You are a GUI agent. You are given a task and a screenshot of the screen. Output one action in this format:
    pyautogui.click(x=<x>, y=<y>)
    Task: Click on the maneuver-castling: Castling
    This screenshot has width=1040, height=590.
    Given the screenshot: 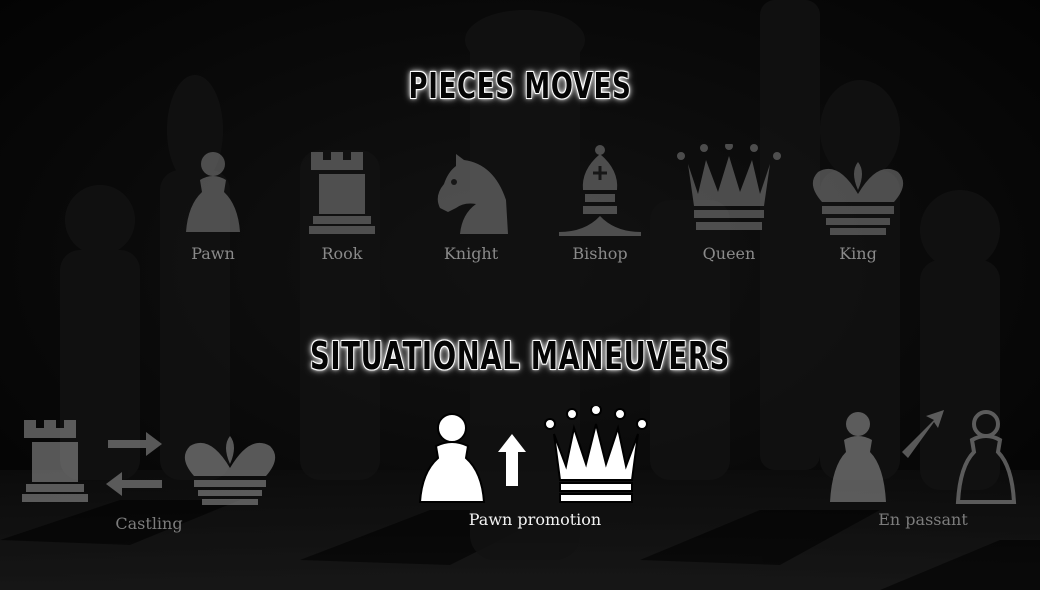 What is the action you would take?
    pyautogui.click(x=149, y=475)
    